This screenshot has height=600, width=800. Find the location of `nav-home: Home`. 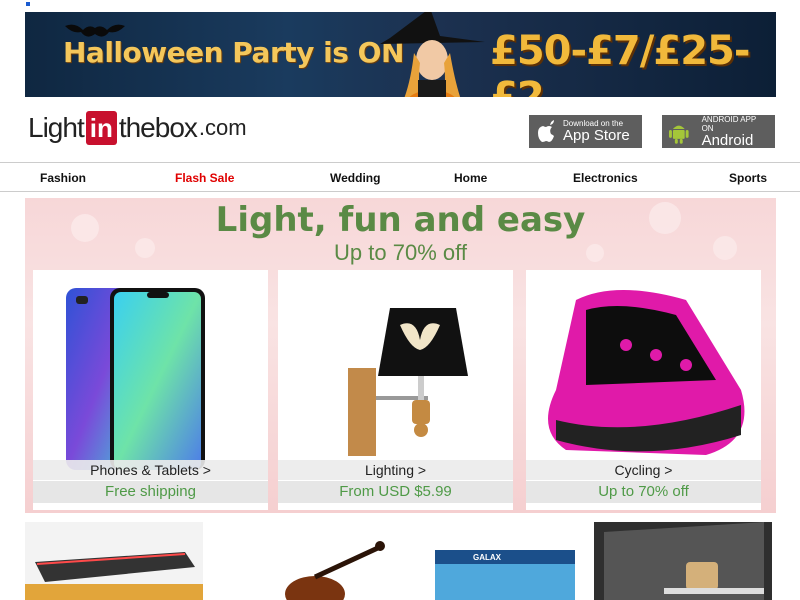

nav-home: Home is located at coordinates (470, 178).